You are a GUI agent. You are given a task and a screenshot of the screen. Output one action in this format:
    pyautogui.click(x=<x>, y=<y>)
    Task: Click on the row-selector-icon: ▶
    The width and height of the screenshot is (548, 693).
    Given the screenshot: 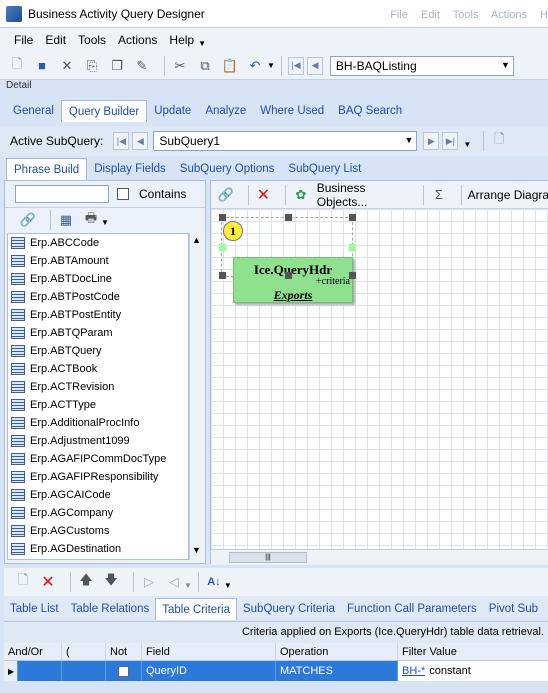 What is the action you would take?
    pyautogui.click(x=11, y=671)
    